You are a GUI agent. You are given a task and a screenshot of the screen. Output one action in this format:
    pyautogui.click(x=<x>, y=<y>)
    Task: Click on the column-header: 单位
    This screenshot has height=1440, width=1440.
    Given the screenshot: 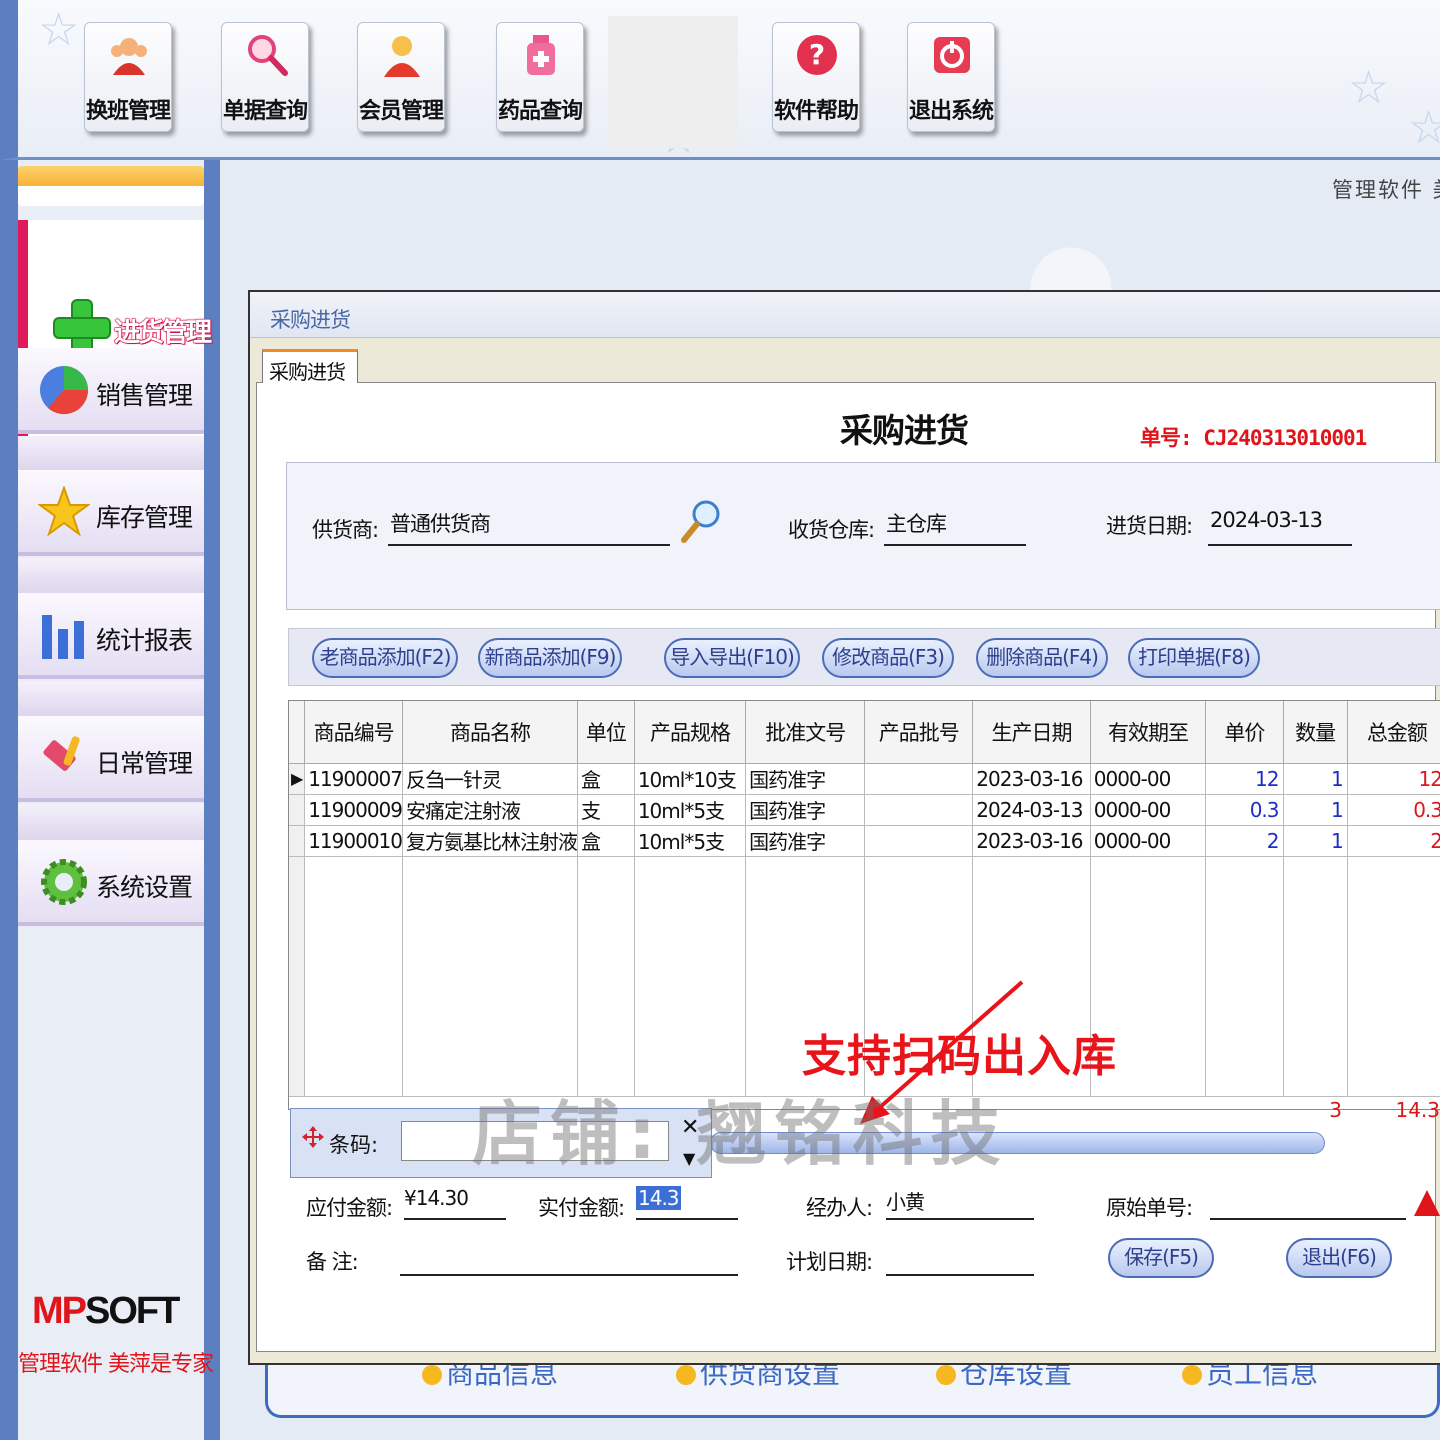 What is the action you would take?
    pyautogui.click(x=606, y=732)
    